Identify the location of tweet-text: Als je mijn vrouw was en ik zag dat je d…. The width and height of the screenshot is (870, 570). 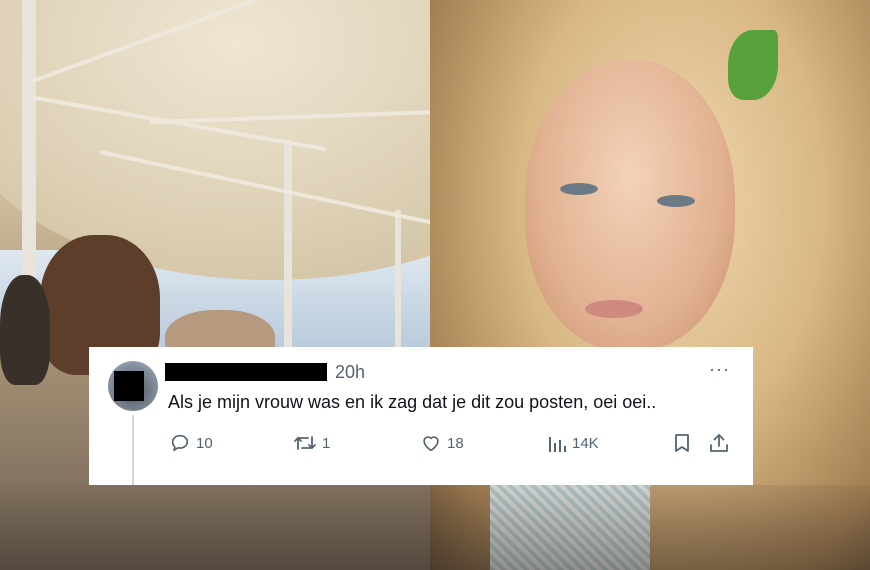
(412, 402).